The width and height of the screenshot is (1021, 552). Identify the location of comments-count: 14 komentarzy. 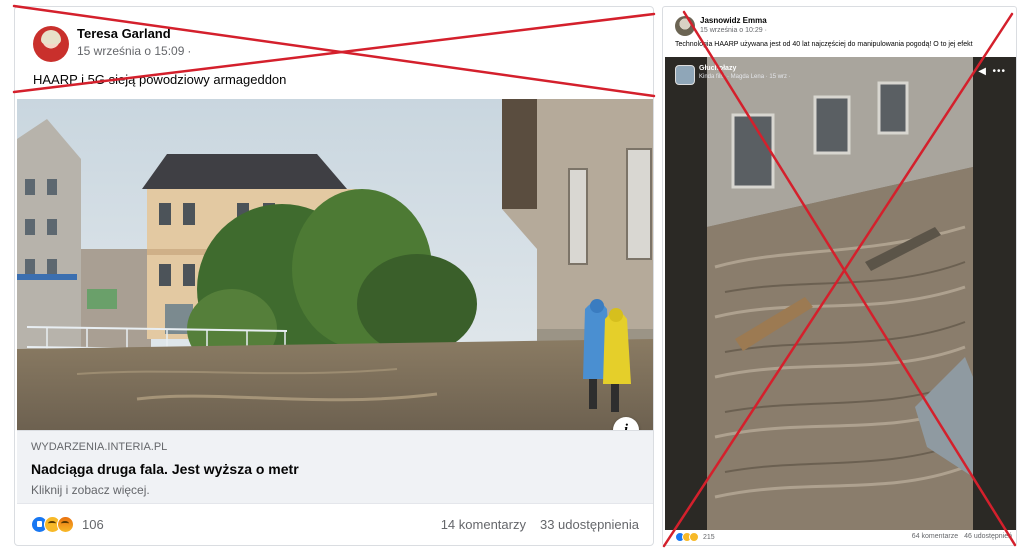
(483, 524).